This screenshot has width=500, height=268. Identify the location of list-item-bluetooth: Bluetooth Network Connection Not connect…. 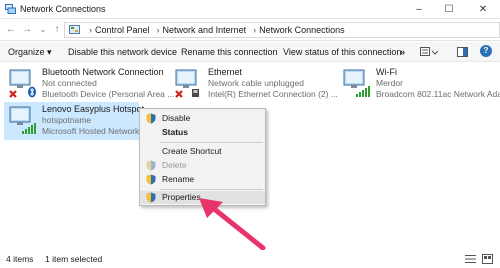
(89, 84).